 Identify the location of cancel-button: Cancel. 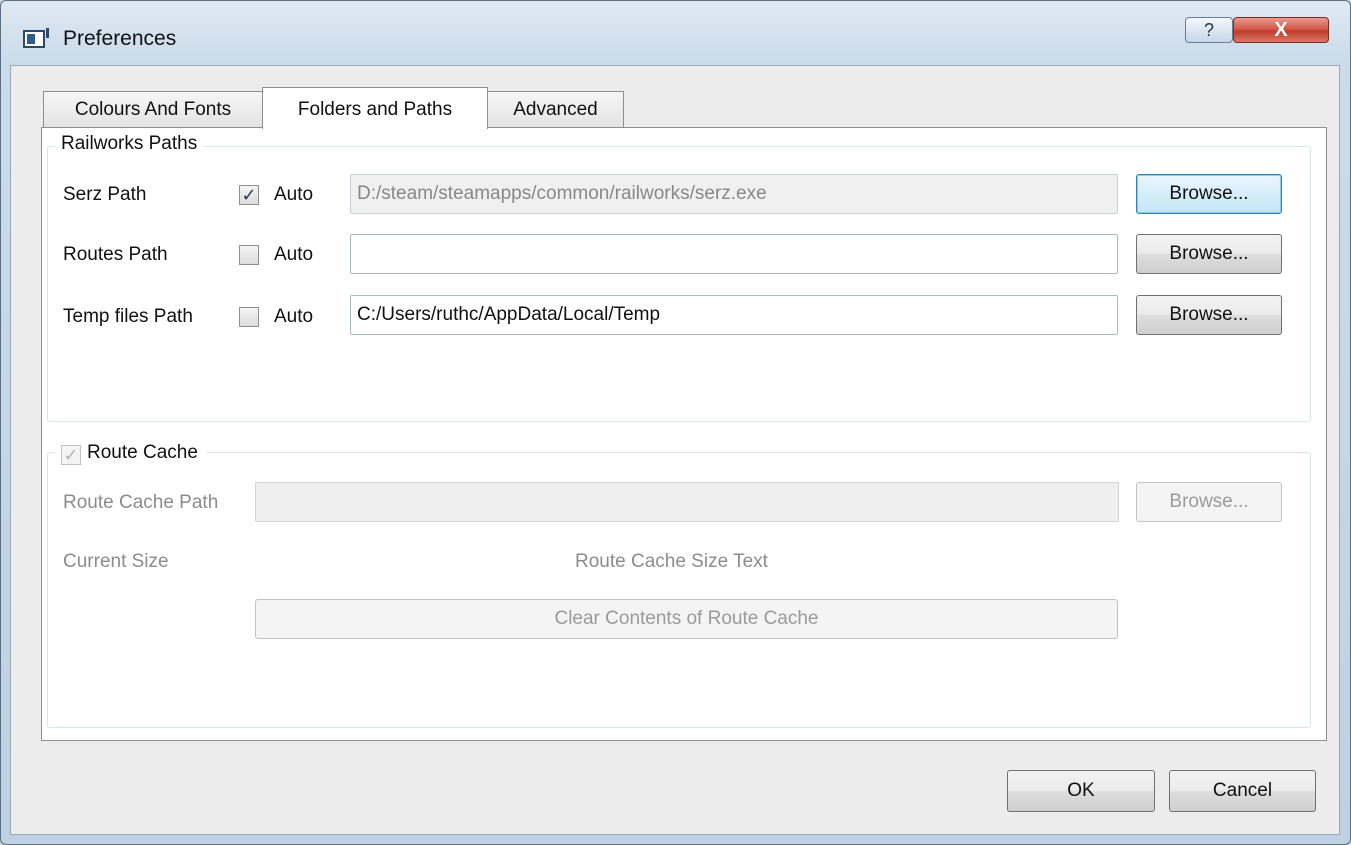
(1242, 791).